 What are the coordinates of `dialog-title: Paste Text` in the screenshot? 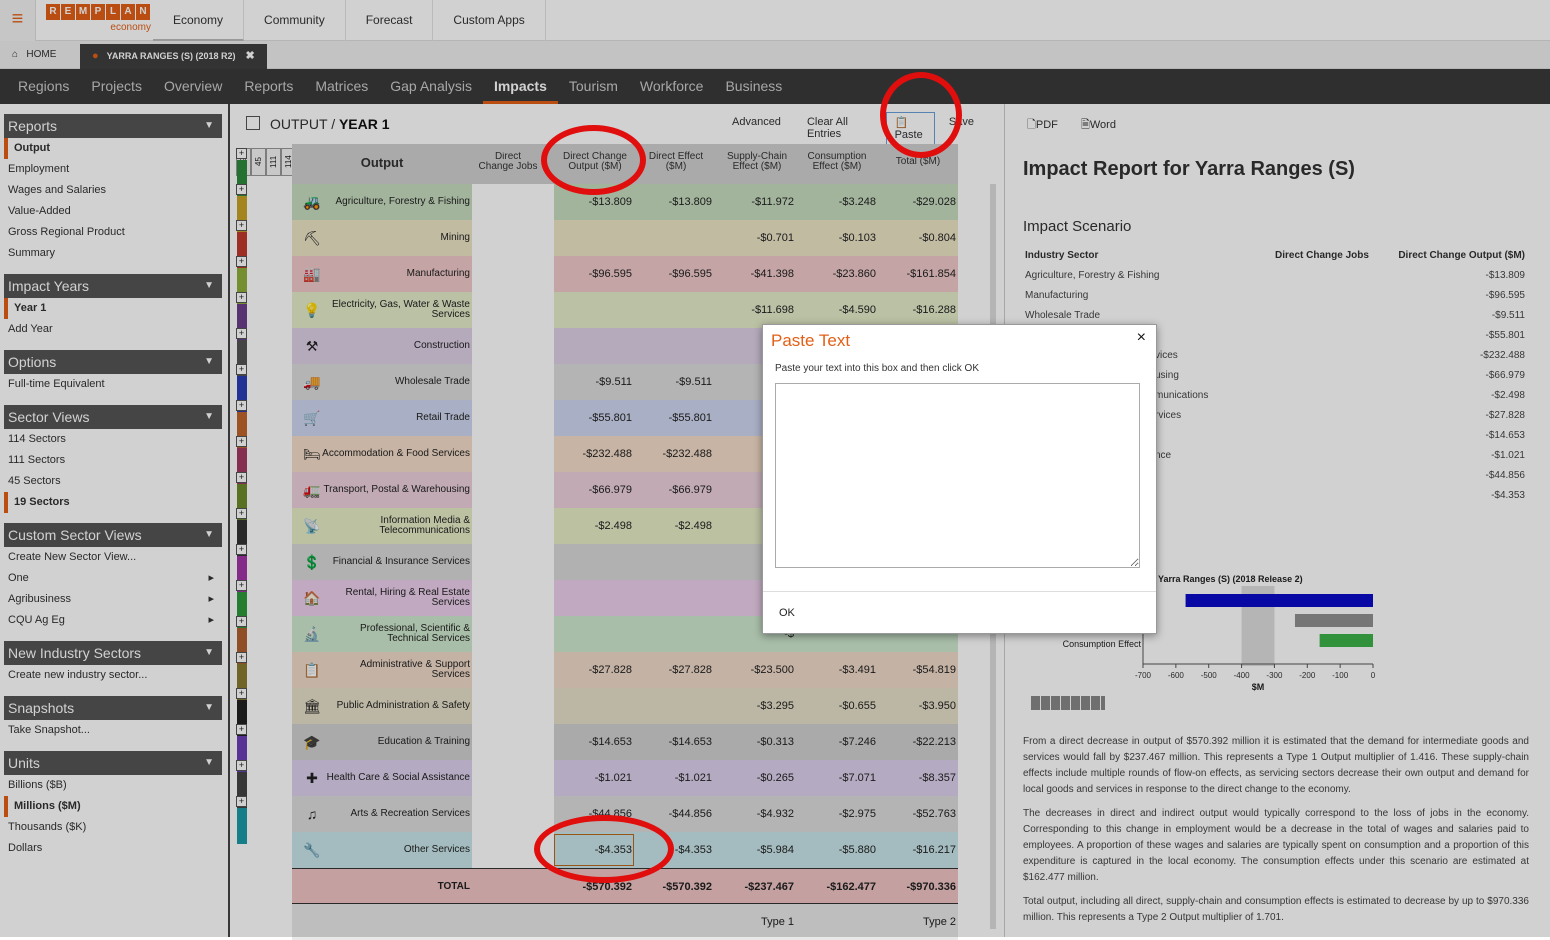 It's located at (811, 340).